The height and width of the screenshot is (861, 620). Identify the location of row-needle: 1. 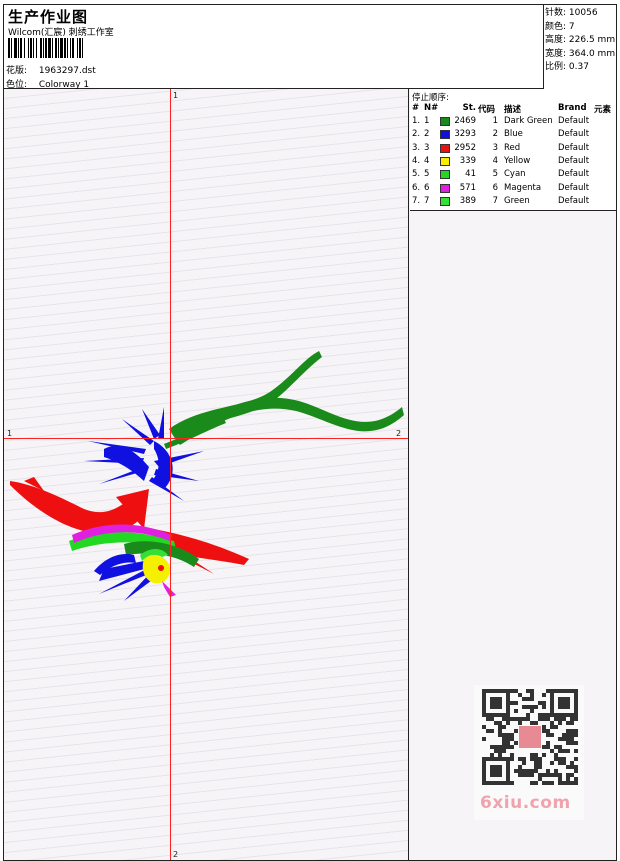
(427, 121).